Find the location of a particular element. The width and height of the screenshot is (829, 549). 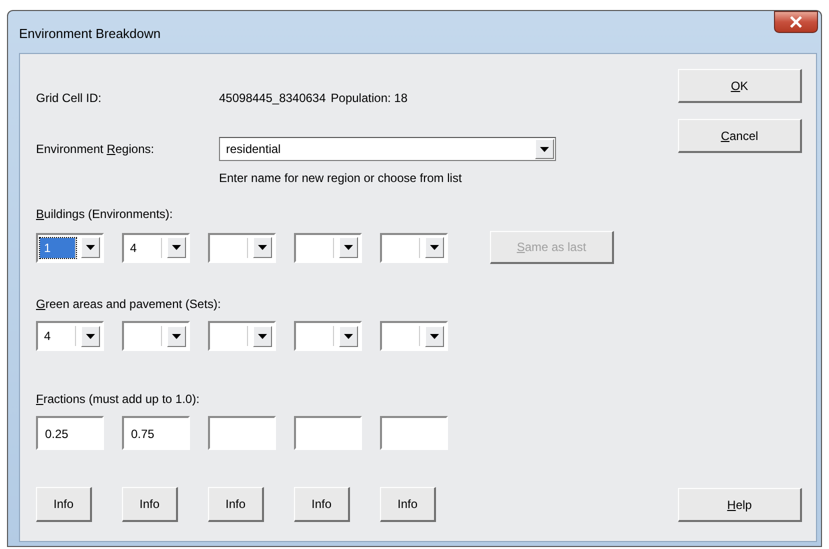

close-icon is located at coordinates (796, 22).